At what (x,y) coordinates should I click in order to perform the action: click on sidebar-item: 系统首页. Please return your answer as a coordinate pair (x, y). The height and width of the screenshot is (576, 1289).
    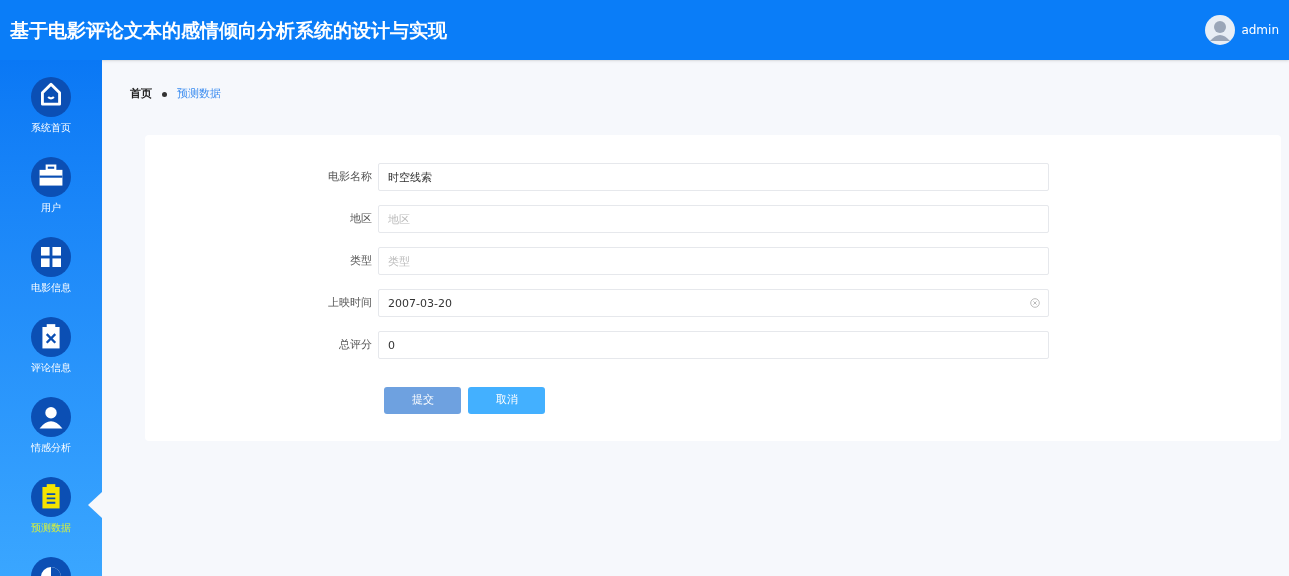
    Looking at the image, I should click on (51, 117).